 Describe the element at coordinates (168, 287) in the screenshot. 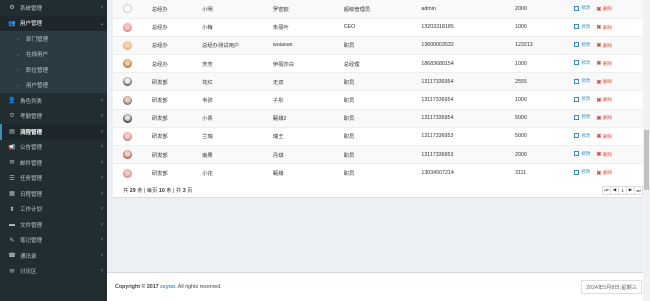

I see `brand-link: zsyoo.` at that location.